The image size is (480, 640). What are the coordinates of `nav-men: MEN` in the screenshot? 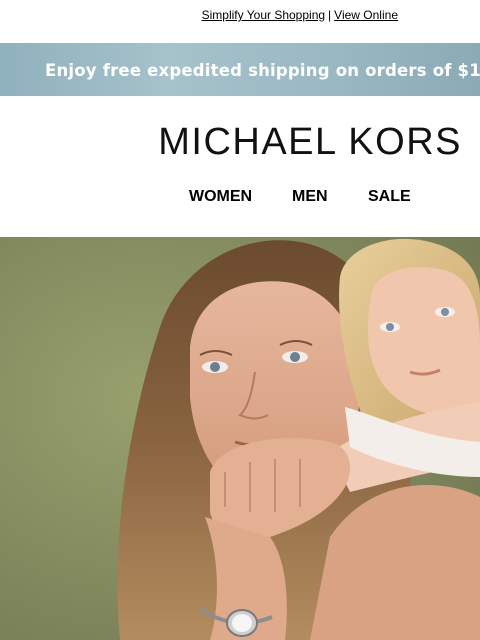 It's located at (310, 197).